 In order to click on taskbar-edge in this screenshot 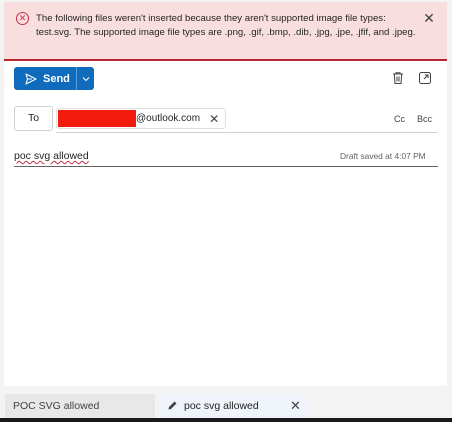, I will do `click(226, 420)`.